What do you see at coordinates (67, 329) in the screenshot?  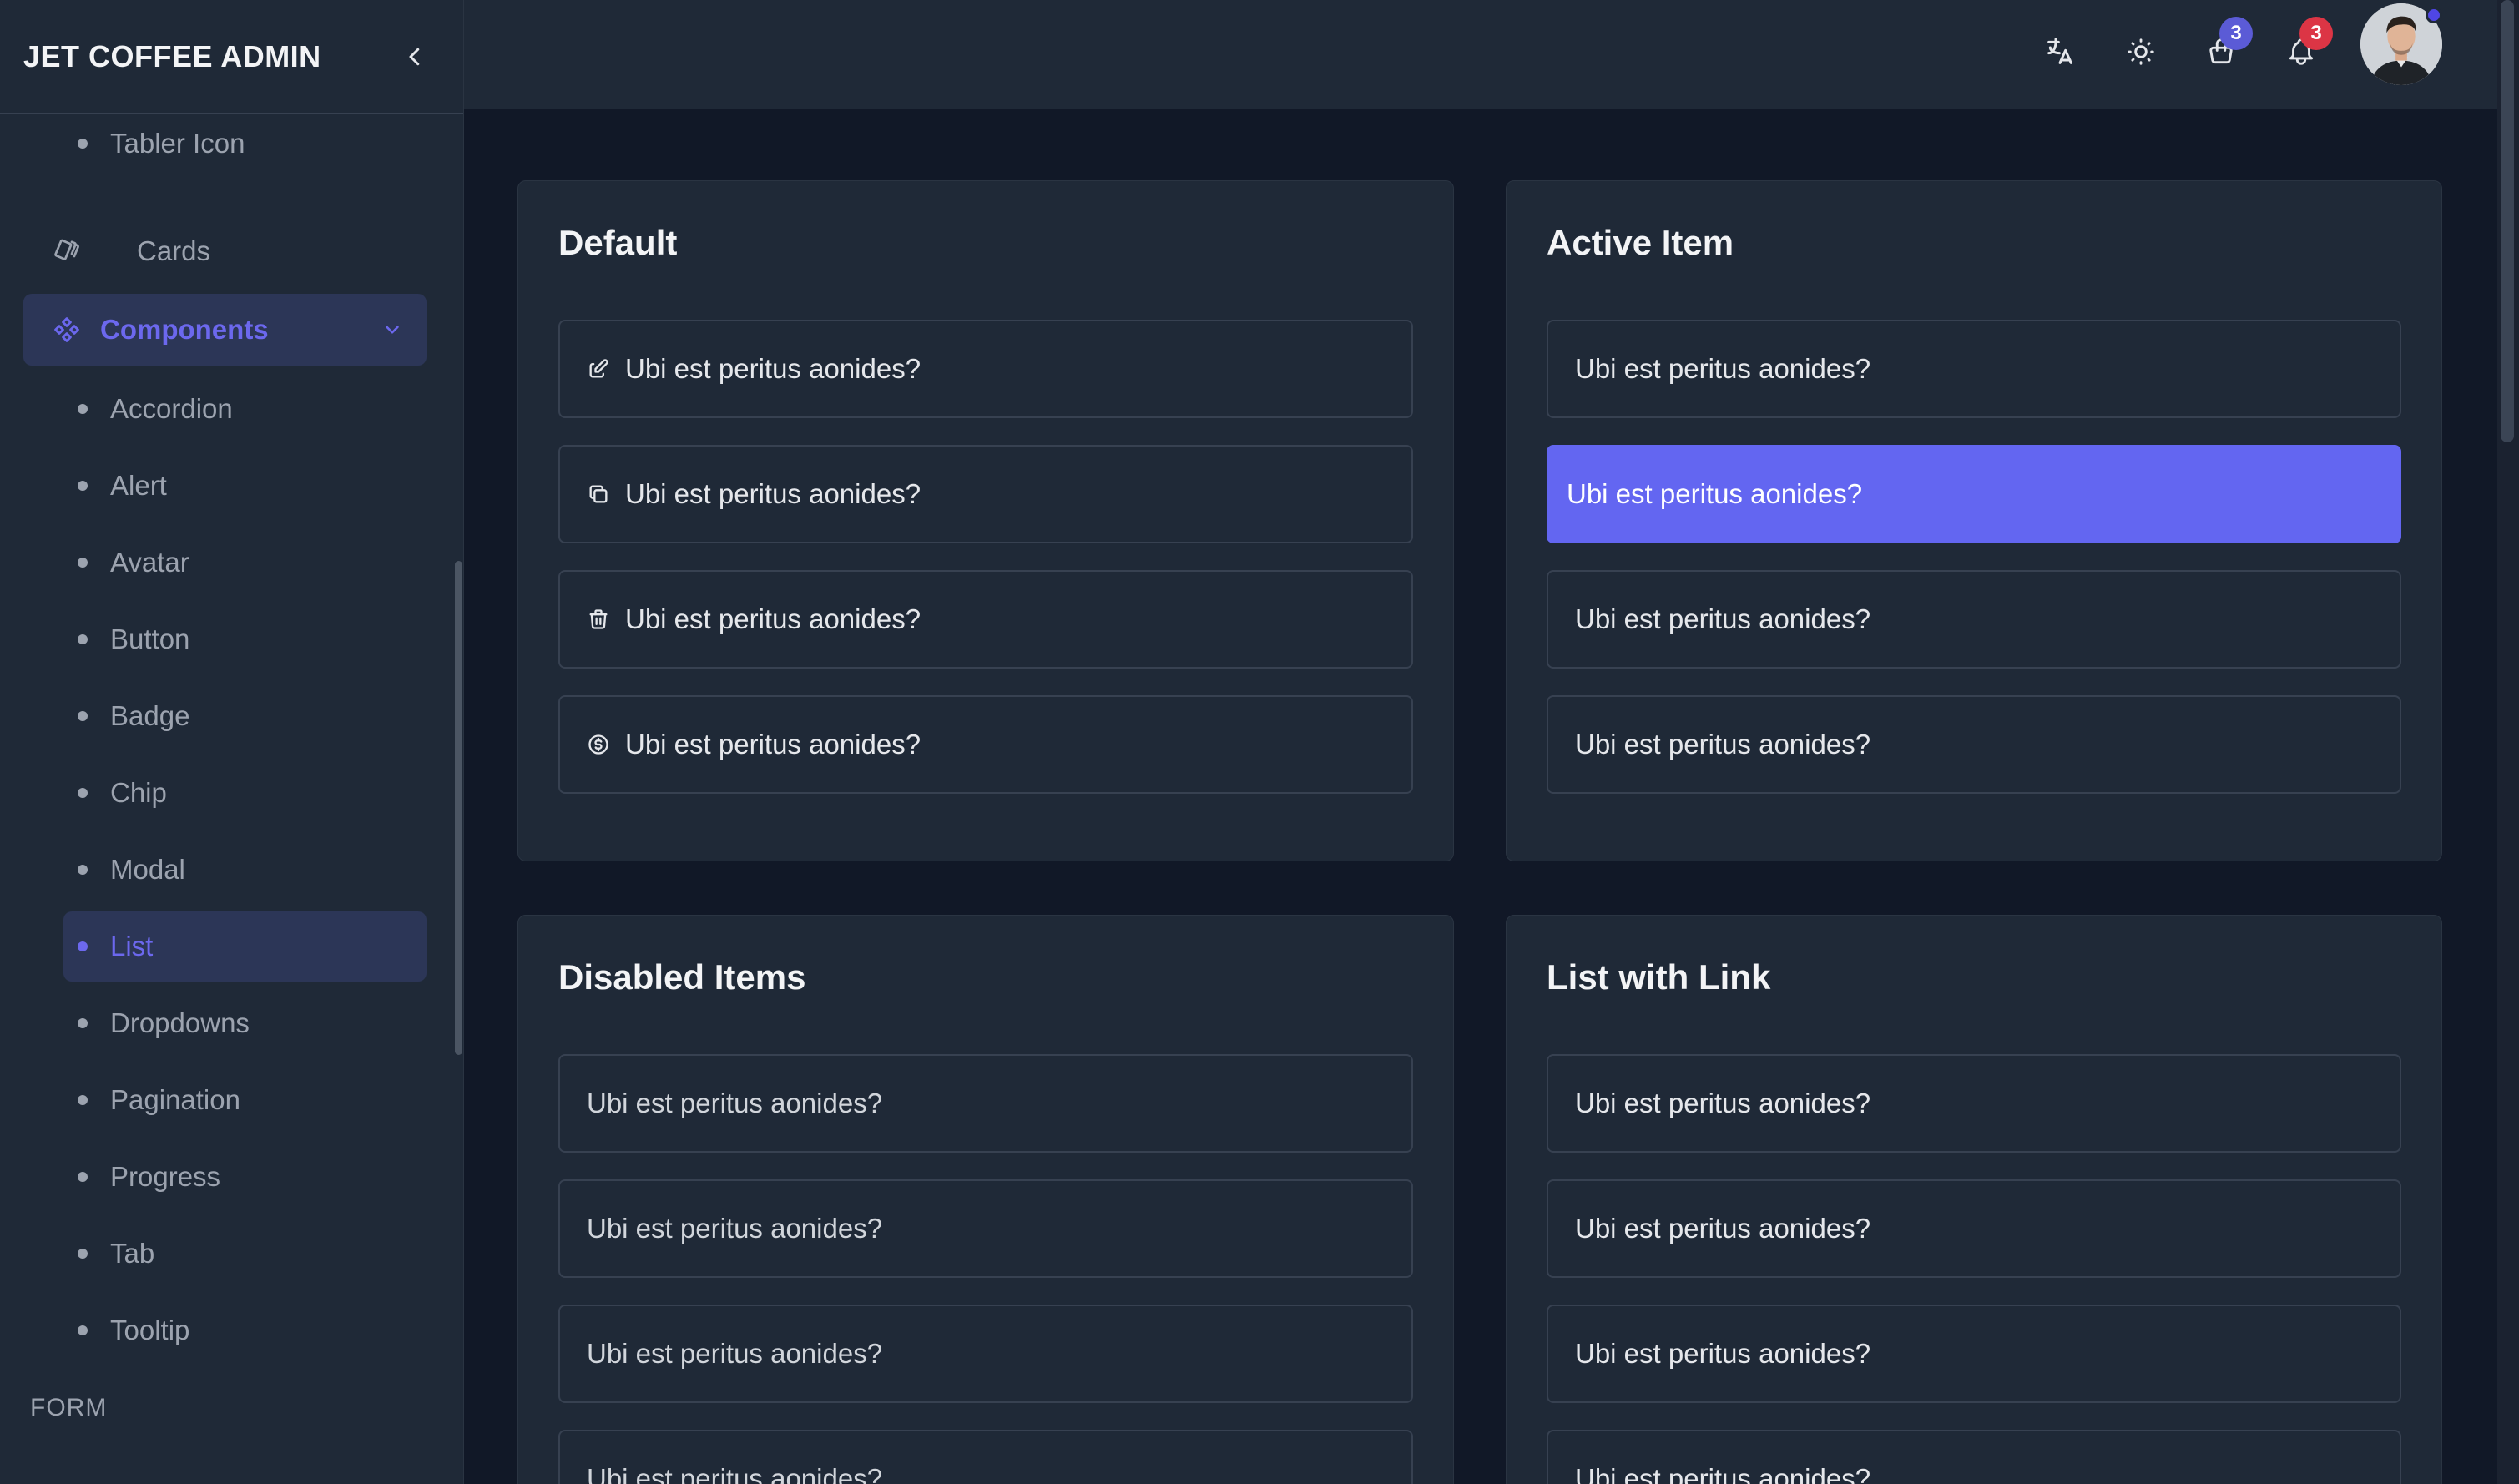 I see `components-icon` at bounding box center [67, 329].